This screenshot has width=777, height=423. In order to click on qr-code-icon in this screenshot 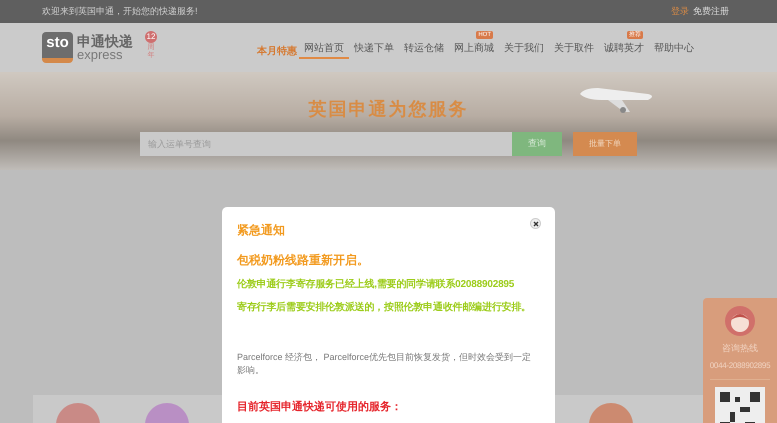, I will do `click(740, 404)`.